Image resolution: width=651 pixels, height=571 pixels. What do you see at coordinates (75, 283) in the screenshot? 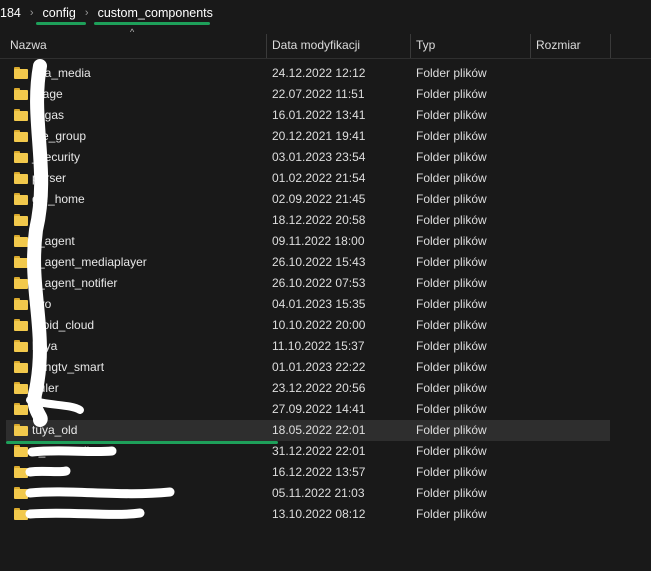
I see `file-name: s_agent_notifier` at bounding box center [75, 283].